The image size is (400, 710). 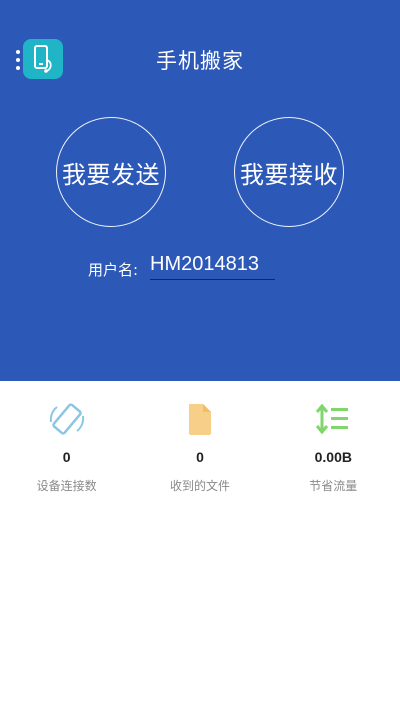 What do you see at coordinates (111, 172) in the screenshot?
I see `send-button: 我要发送` at bounding box center [111, 172].